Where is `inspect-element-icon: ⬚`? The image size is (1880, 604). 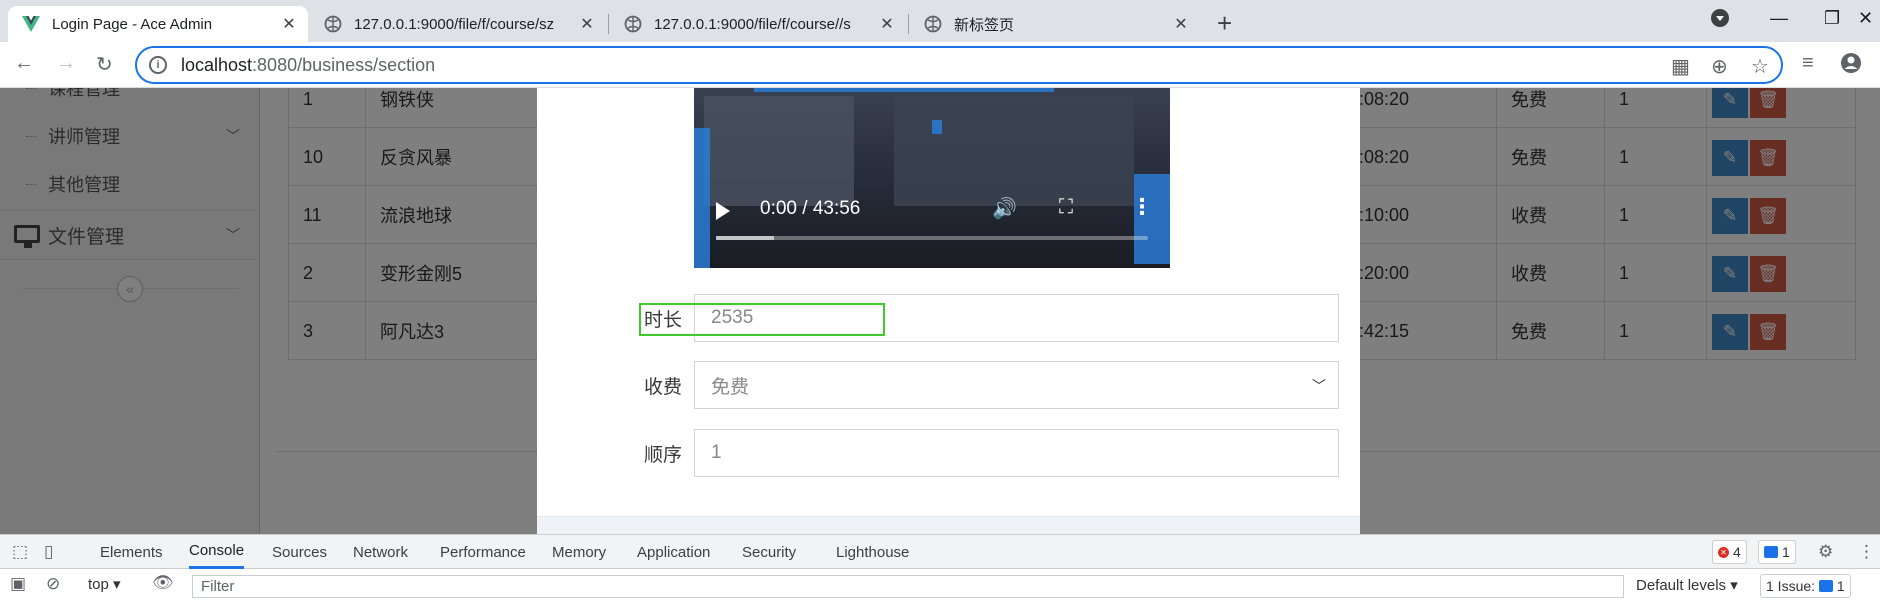
inspect-element-icon: ⬚ is located at coordinates (20, 552).